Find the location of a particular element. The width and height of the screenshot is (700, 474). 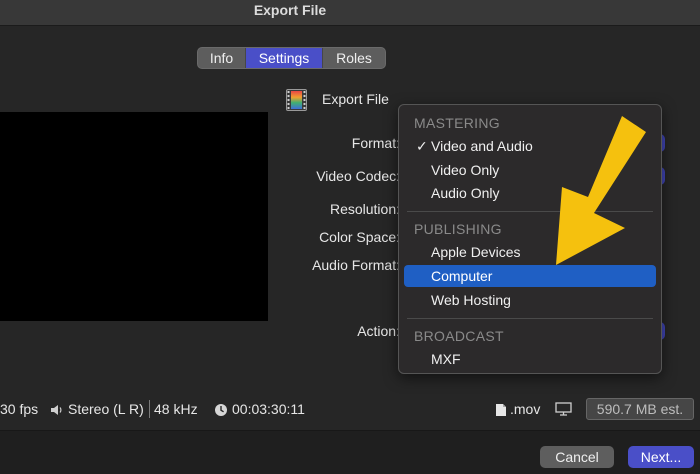

display-icon is located at coordinates (563, 409).